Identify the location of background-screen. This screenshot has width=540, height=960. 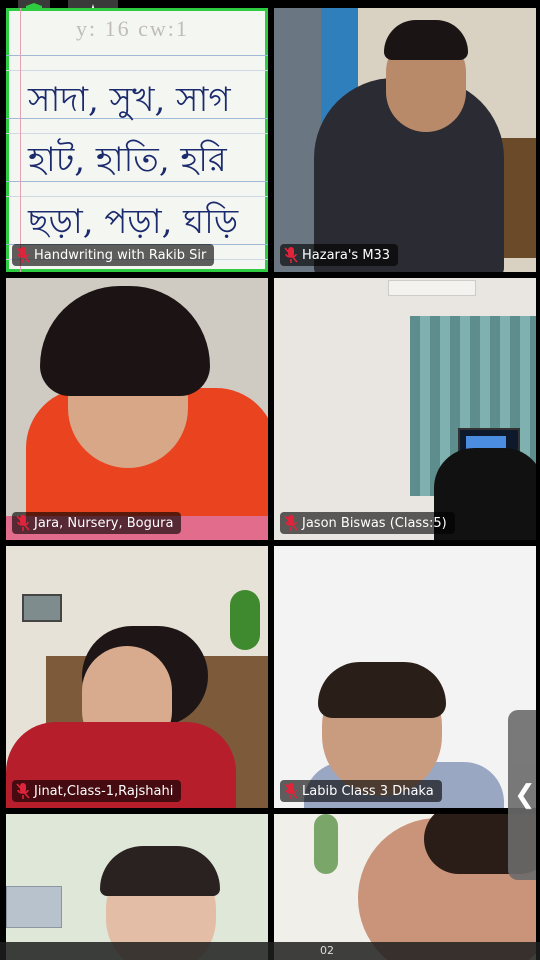
(34, 907).